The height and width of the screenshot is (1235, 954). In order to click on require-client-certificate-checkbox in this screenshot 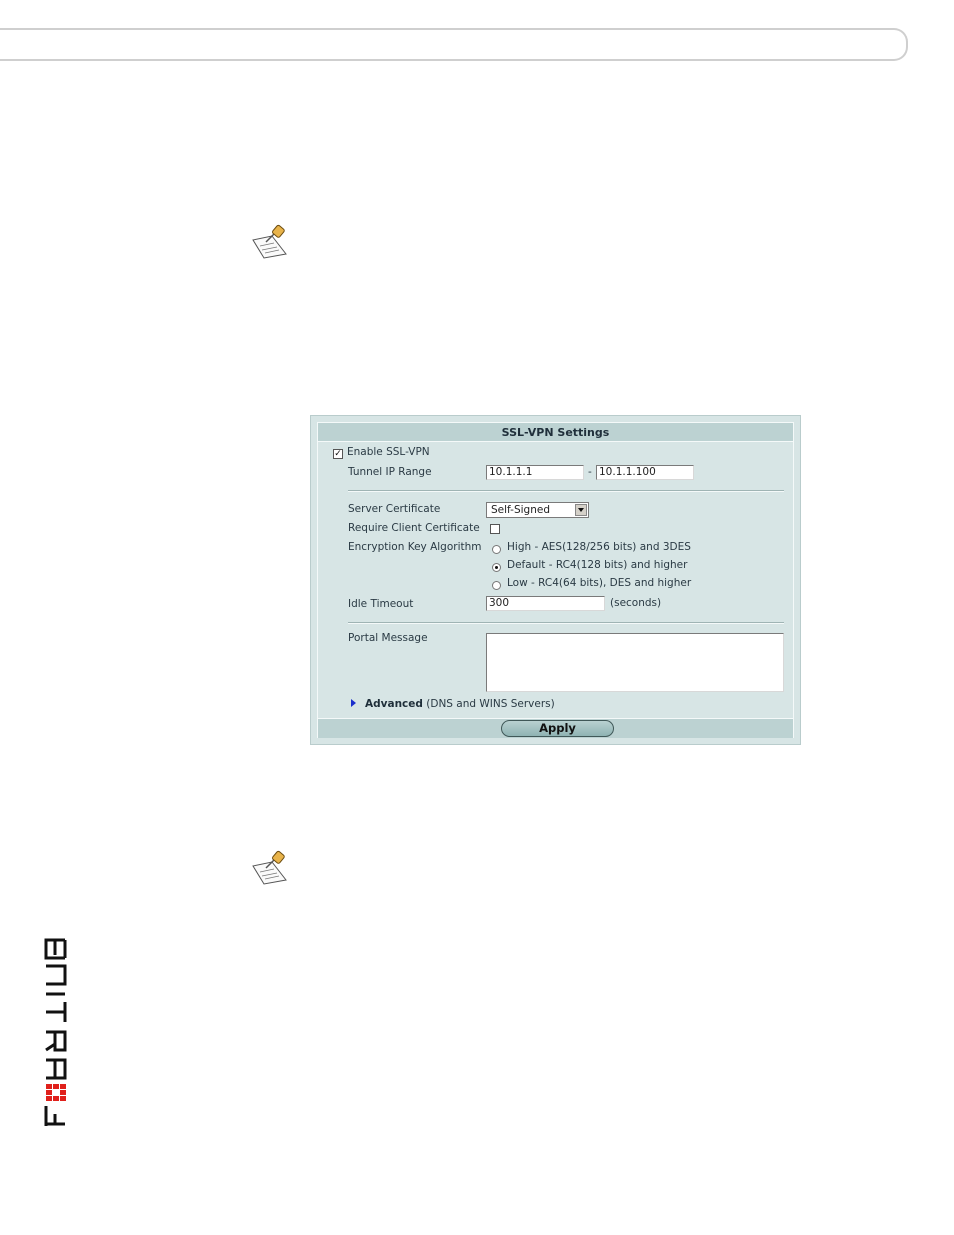, I will do `click(495, 529)`.